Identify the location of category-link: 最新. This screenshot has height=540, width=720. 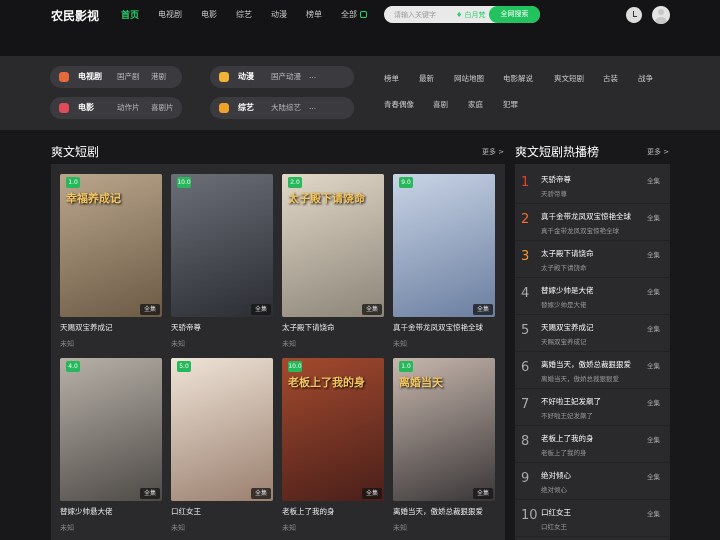
(426, 78).